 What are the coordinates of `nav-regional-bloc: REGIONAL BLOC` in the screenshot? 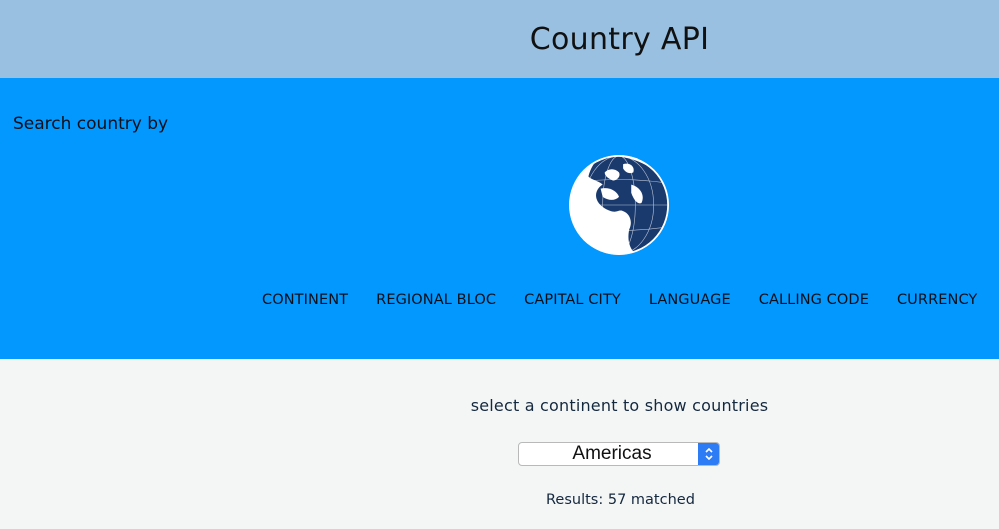 It's located at (436, 300).